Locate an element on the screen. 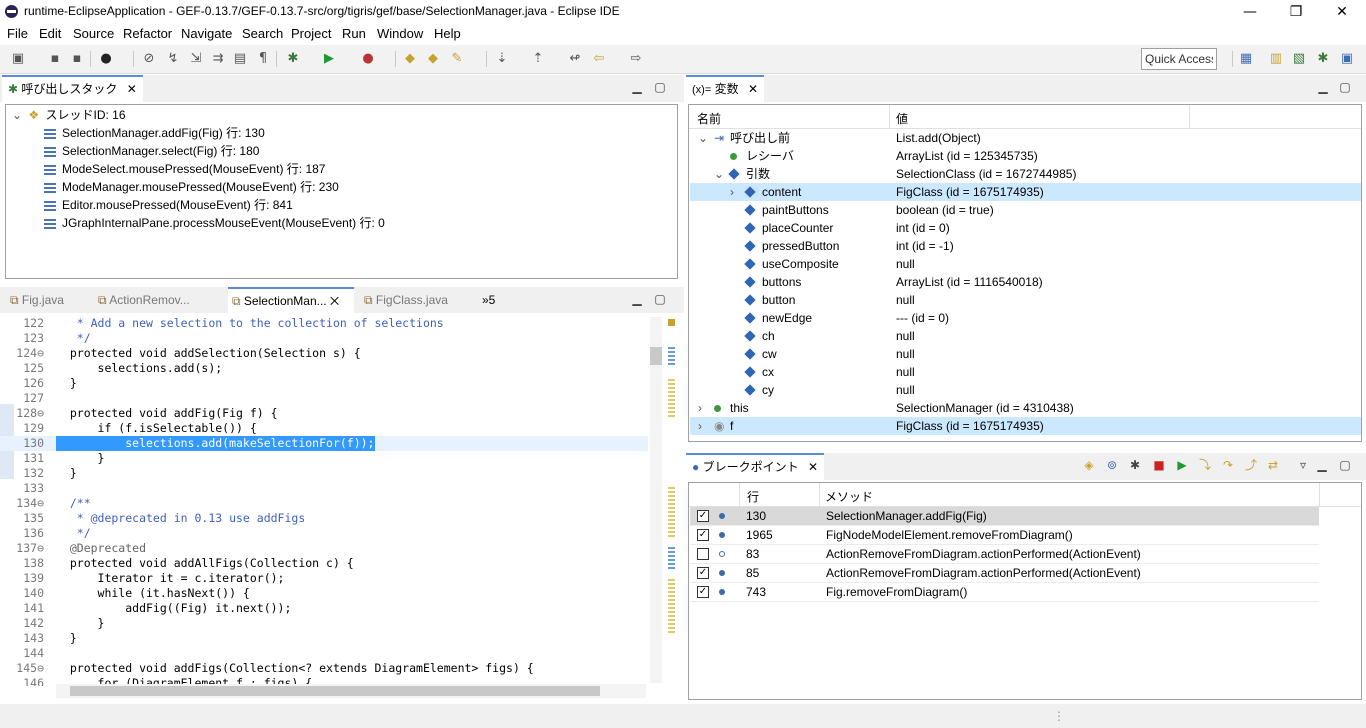  code-line: 137⊖ @Deprecated is located at coordinates (324, 548).